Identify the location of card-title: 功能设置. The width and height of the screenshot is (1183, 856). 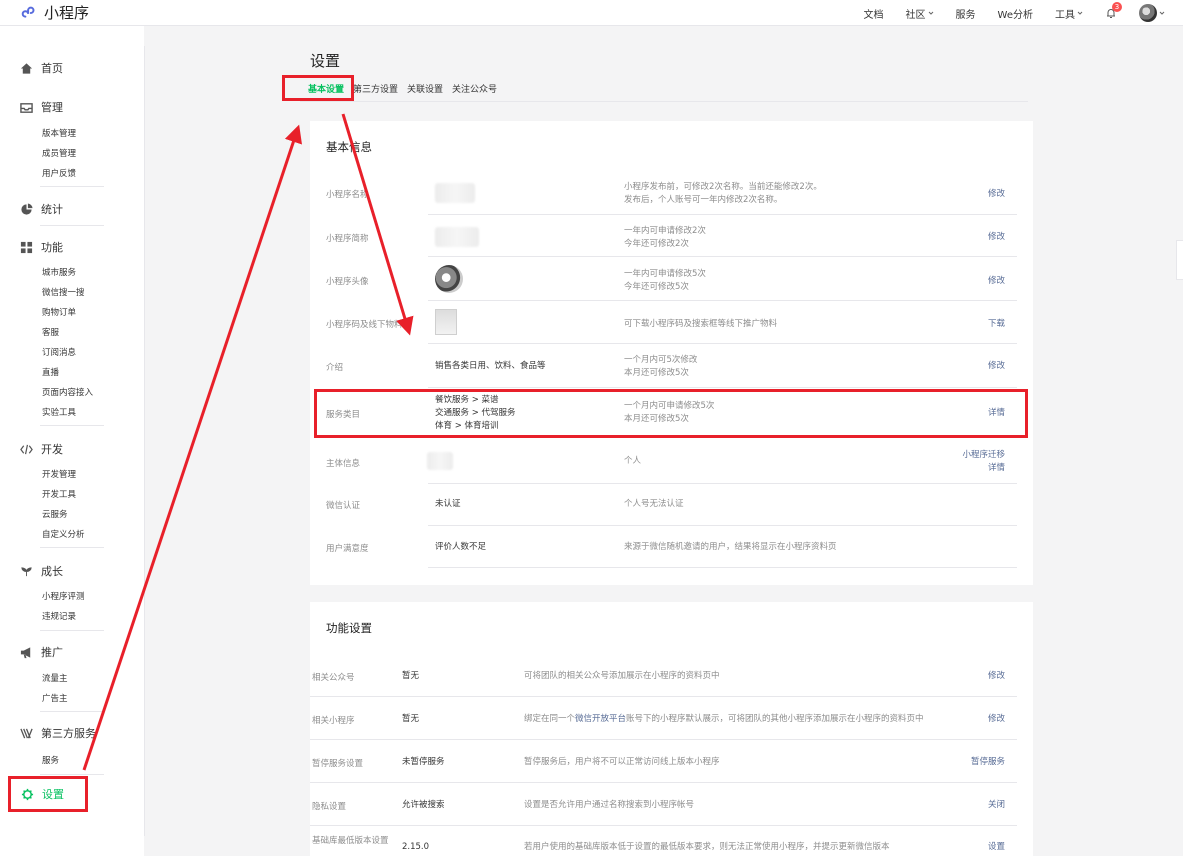
(349, 628).